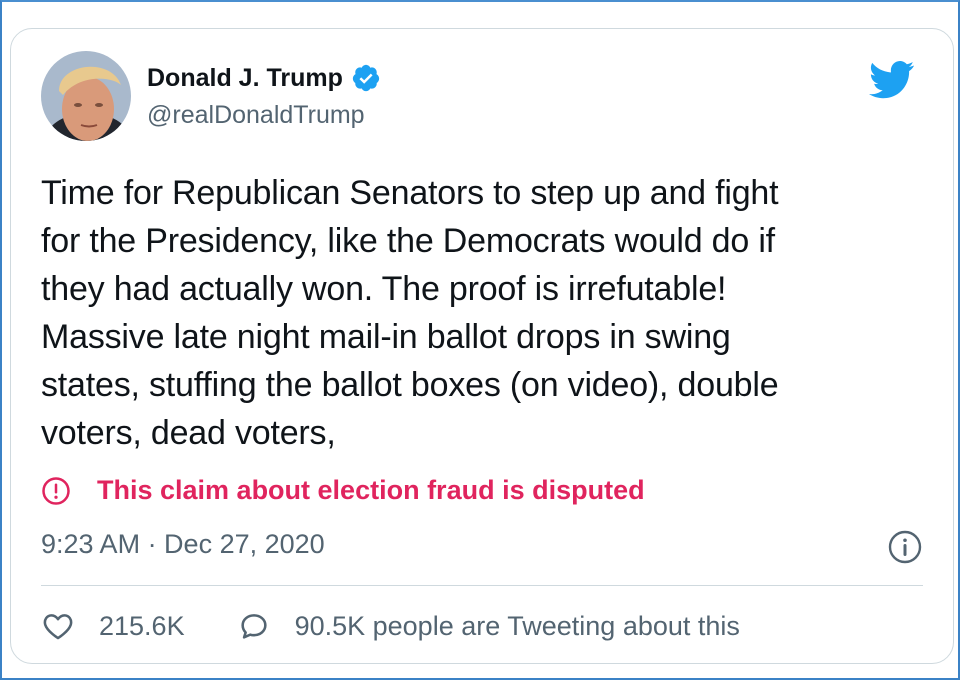 This screenshot has width=960, height=680. Describe the element at coordinates (256, 115) in the screenshot. I see `author-handle: @realDonaldTrump` at that location.